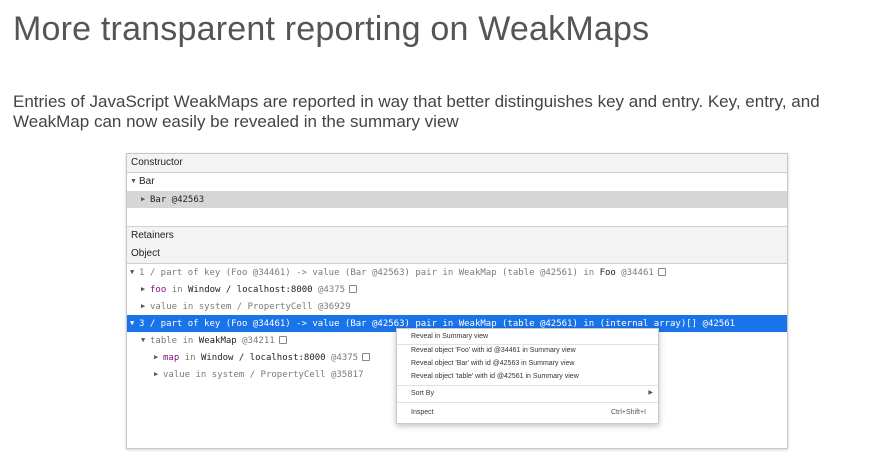 The width and height of the screenshot is (871, 456). What do you see at coordinates (457, 163) in the screenshot?
I see `constructor-column-header: Constructor` at bounding box center [457, 163].